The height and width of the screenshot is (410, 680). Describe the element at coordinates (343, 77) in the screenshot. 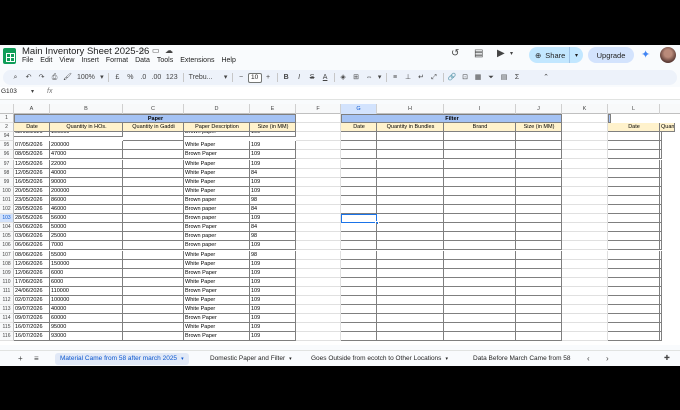

I see `fill-color-icon: ◈` at that location.